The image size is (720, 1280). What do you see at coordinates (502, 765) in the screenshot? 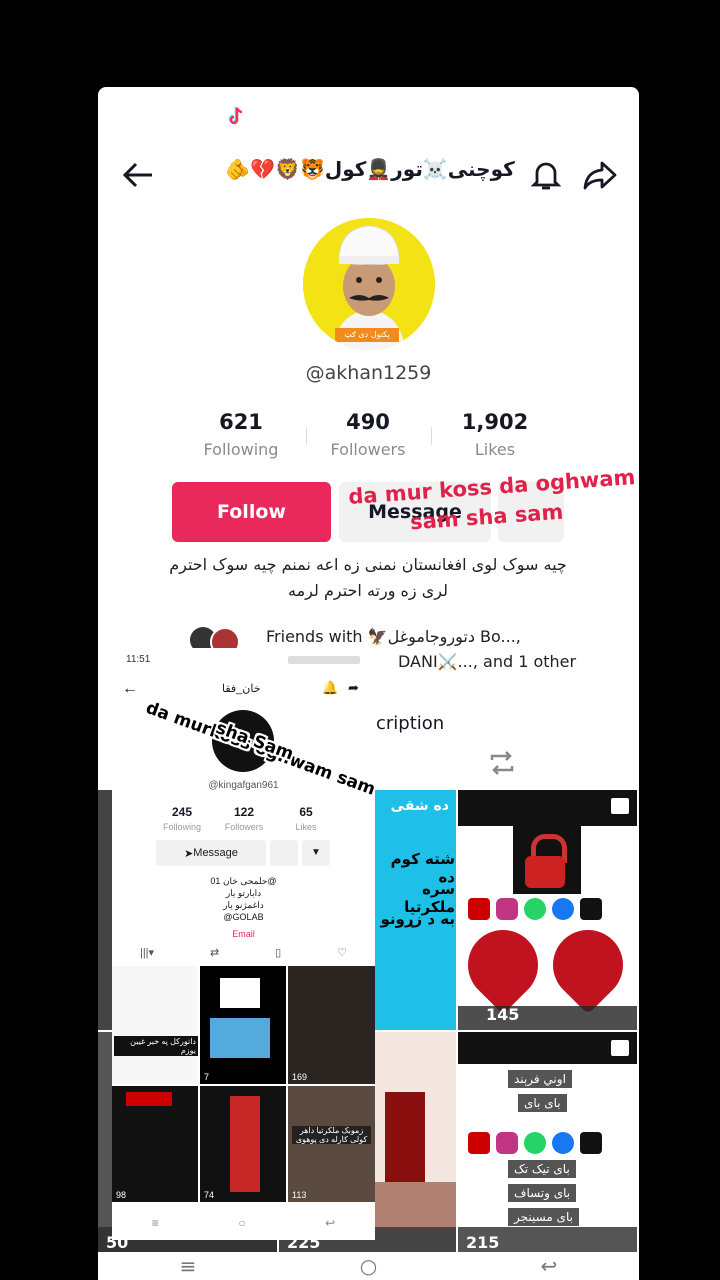
I see `repost-tab-icon` at bounding box center [502, 765].